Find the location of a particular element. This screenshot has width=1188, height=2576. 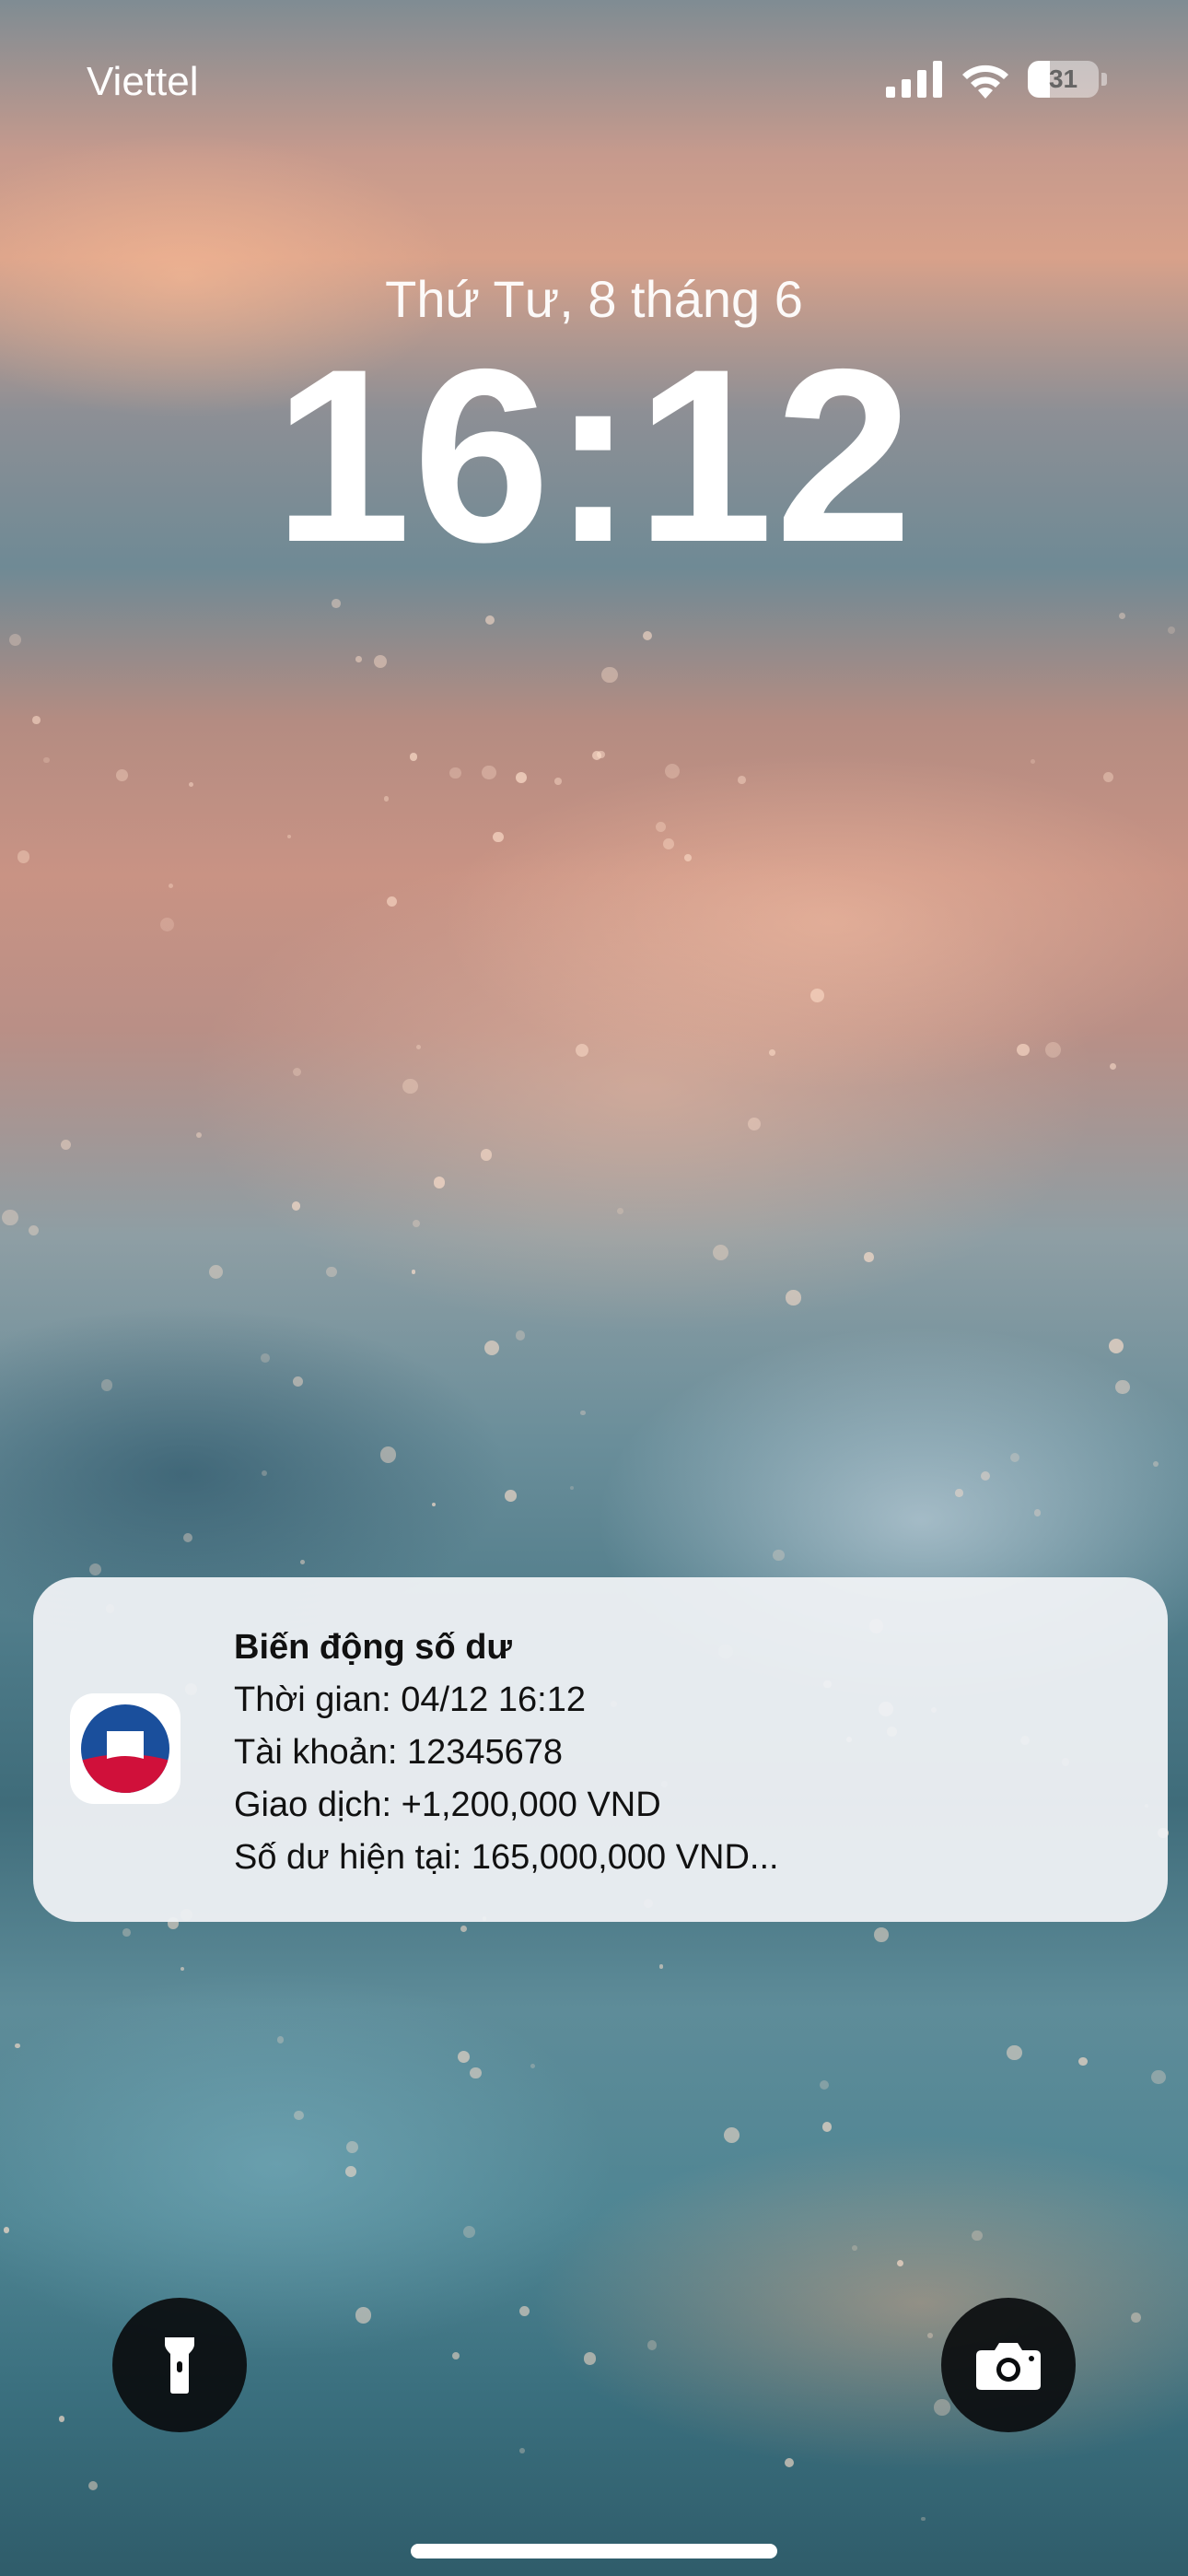

bank-logo-icon is located at coordinates (125, 1748).